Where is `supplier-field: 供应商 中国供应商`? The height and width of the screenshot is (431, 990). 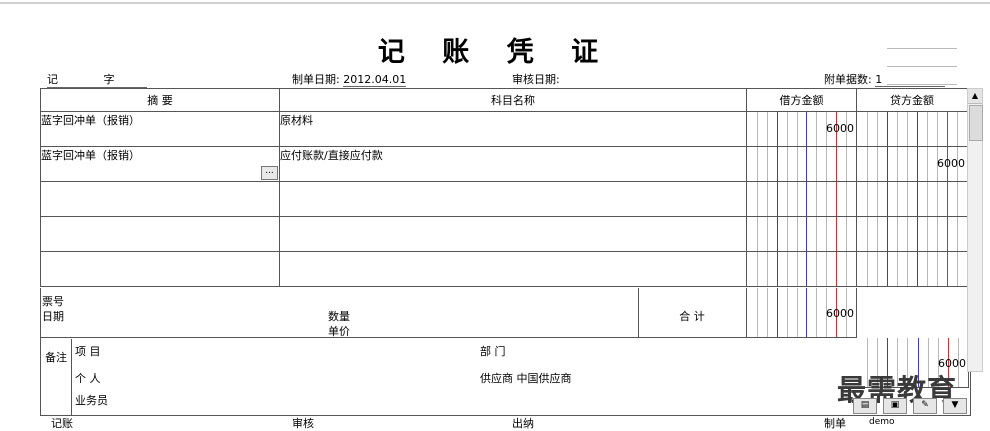 supplier-field: 供应商 中国供应商 is located at coordinates (526, 378).